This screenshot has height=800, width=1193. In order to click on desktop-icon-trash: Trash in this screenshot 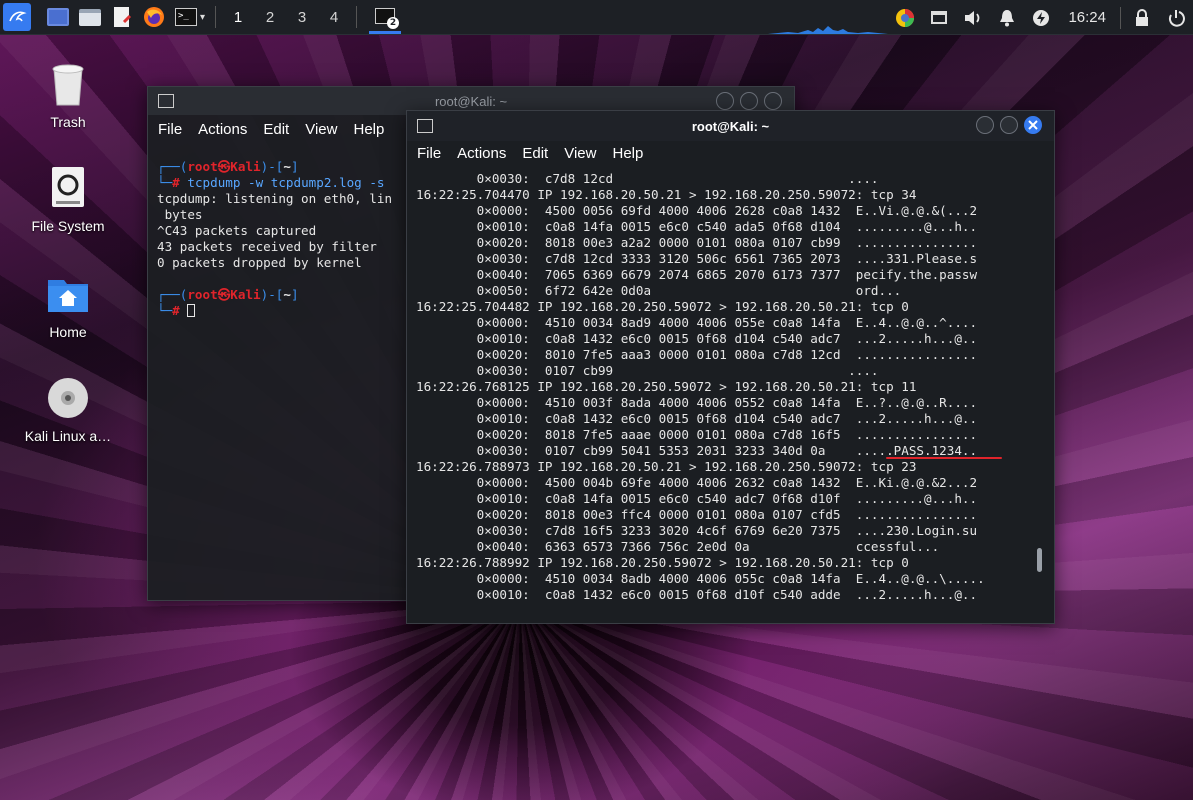, I will do `click(68, 95)`.